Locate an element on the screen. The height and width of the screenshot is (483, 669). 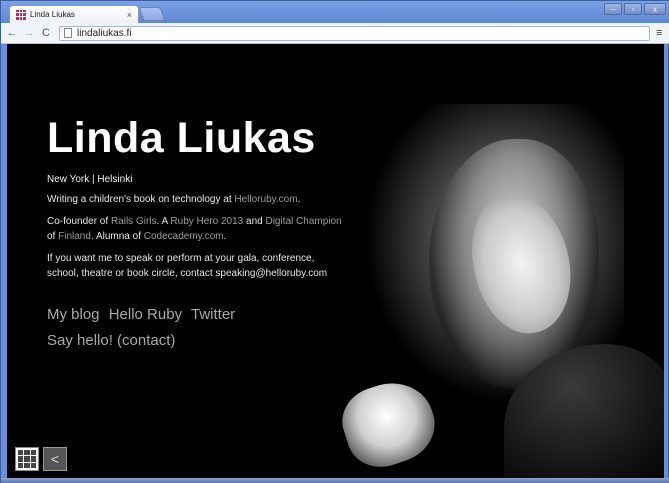
menu-button: ≡ is located at coordinates (661, 33).